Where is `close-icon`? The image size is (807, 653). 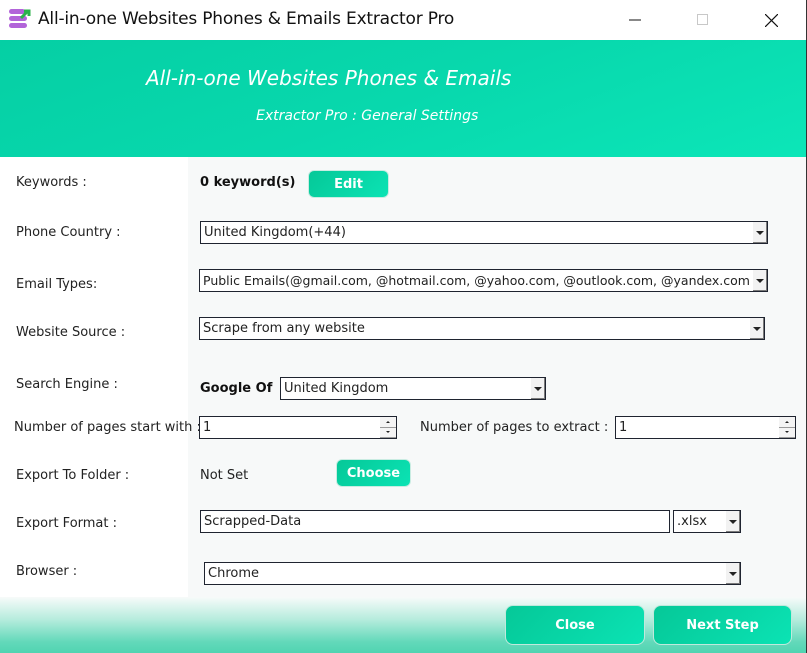
close-icon is located at coordinates (771, 20).